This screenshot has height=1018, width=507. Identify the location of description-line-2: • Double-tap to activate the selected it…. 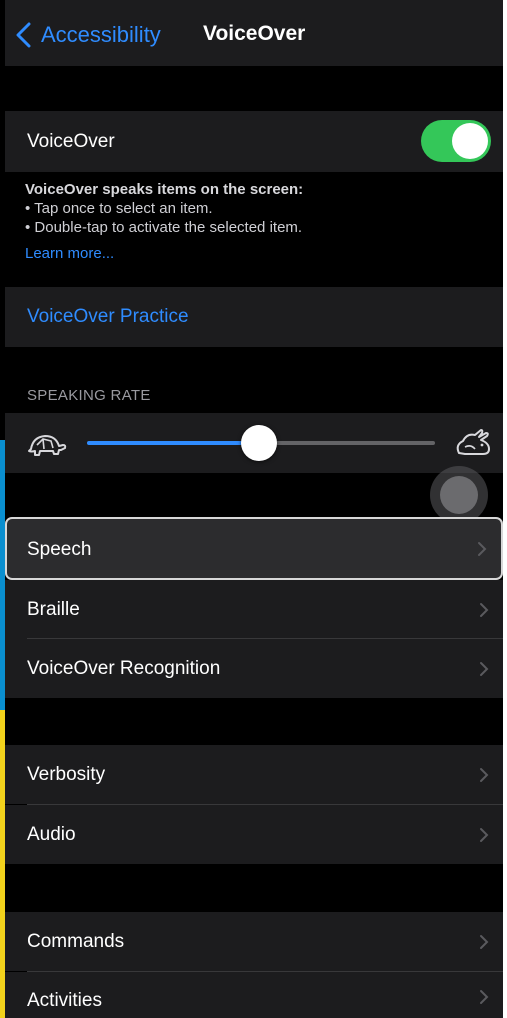
(164, 227).